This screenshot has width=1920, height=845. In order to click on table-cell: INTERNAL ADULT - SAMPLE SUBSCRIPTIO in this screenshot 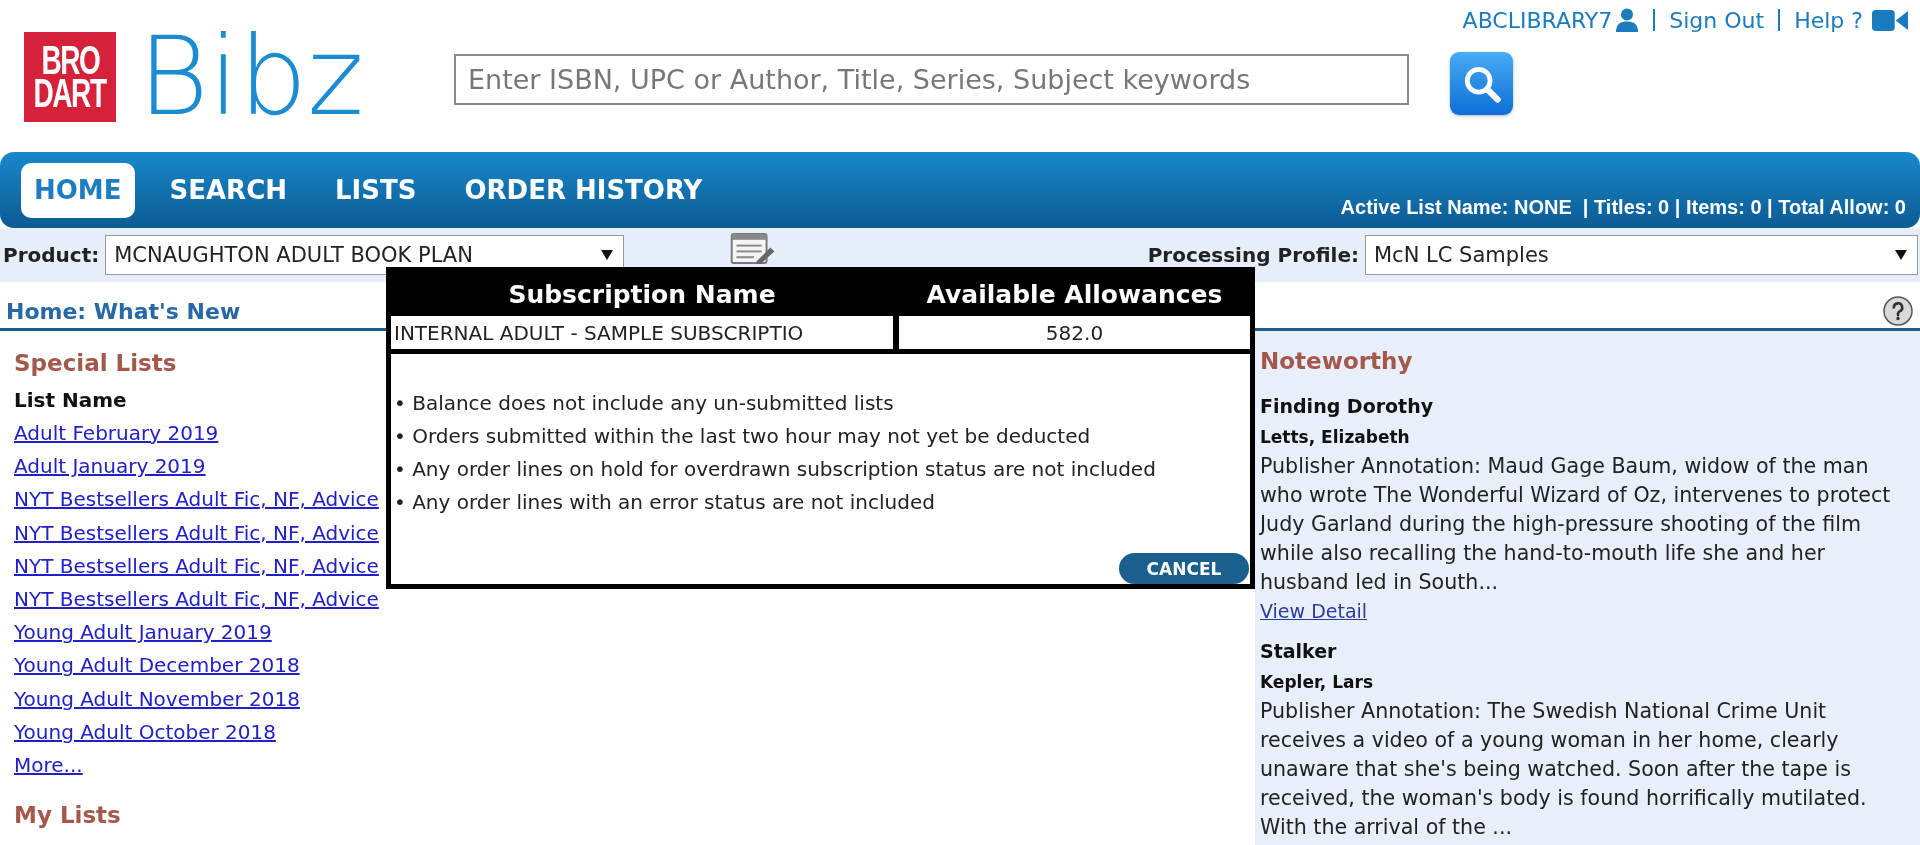, I will do `click(642, 332)`.